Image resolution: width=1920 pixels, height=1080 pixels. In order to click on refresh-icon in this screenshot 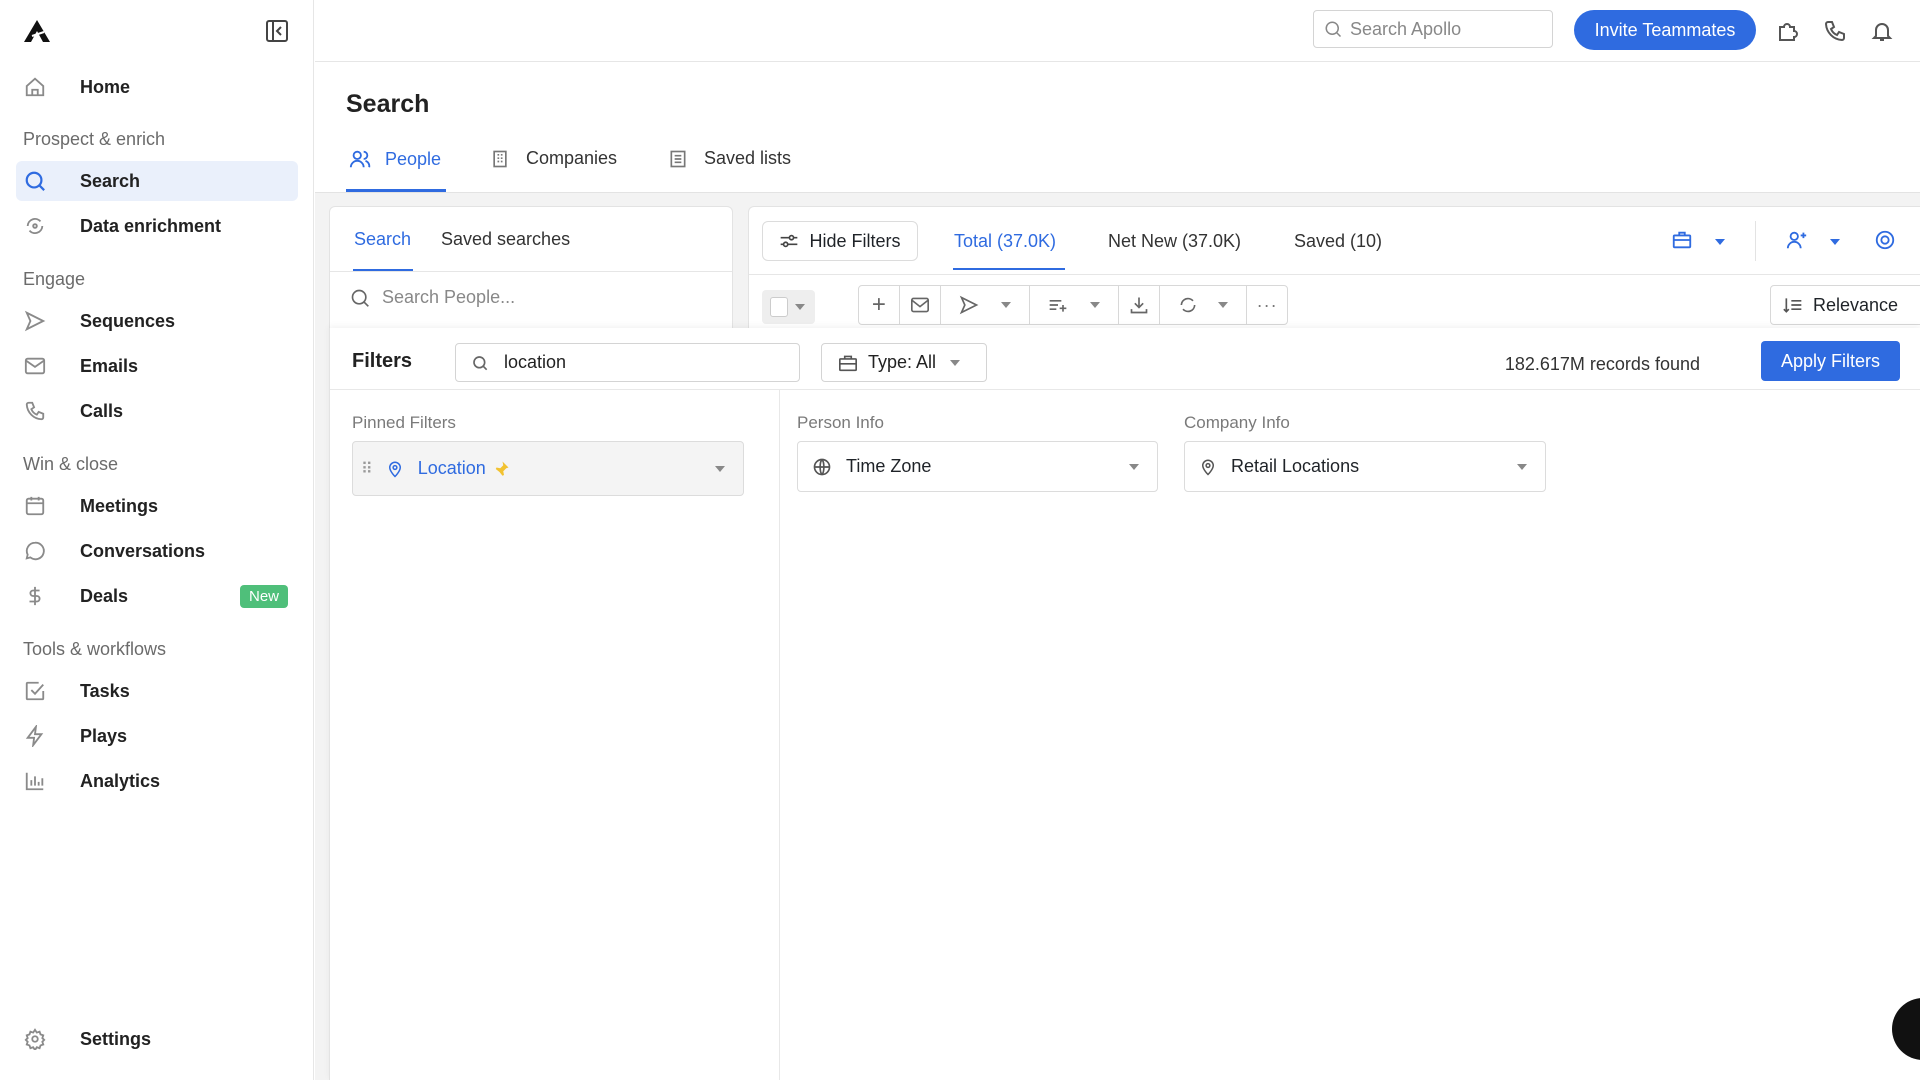, I will do `click(1188, 305)`.